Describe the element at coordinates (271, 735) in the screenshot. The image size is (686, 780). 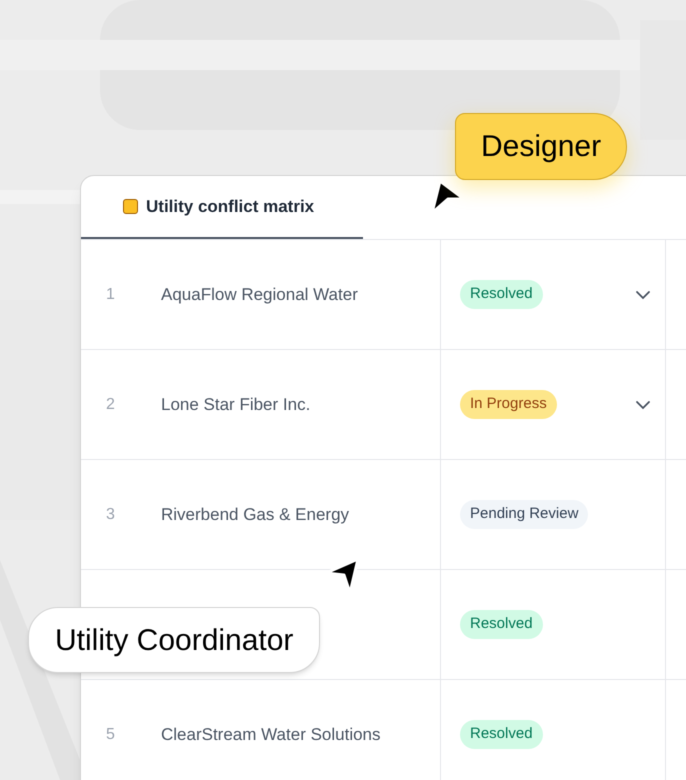
I see `table-cell-text: ClearStream Water Solutions` at that location.